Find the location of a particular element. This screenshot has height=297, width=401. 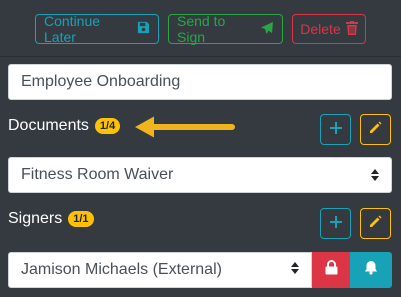

lock-signer-button is located at coordinates (331, 270).